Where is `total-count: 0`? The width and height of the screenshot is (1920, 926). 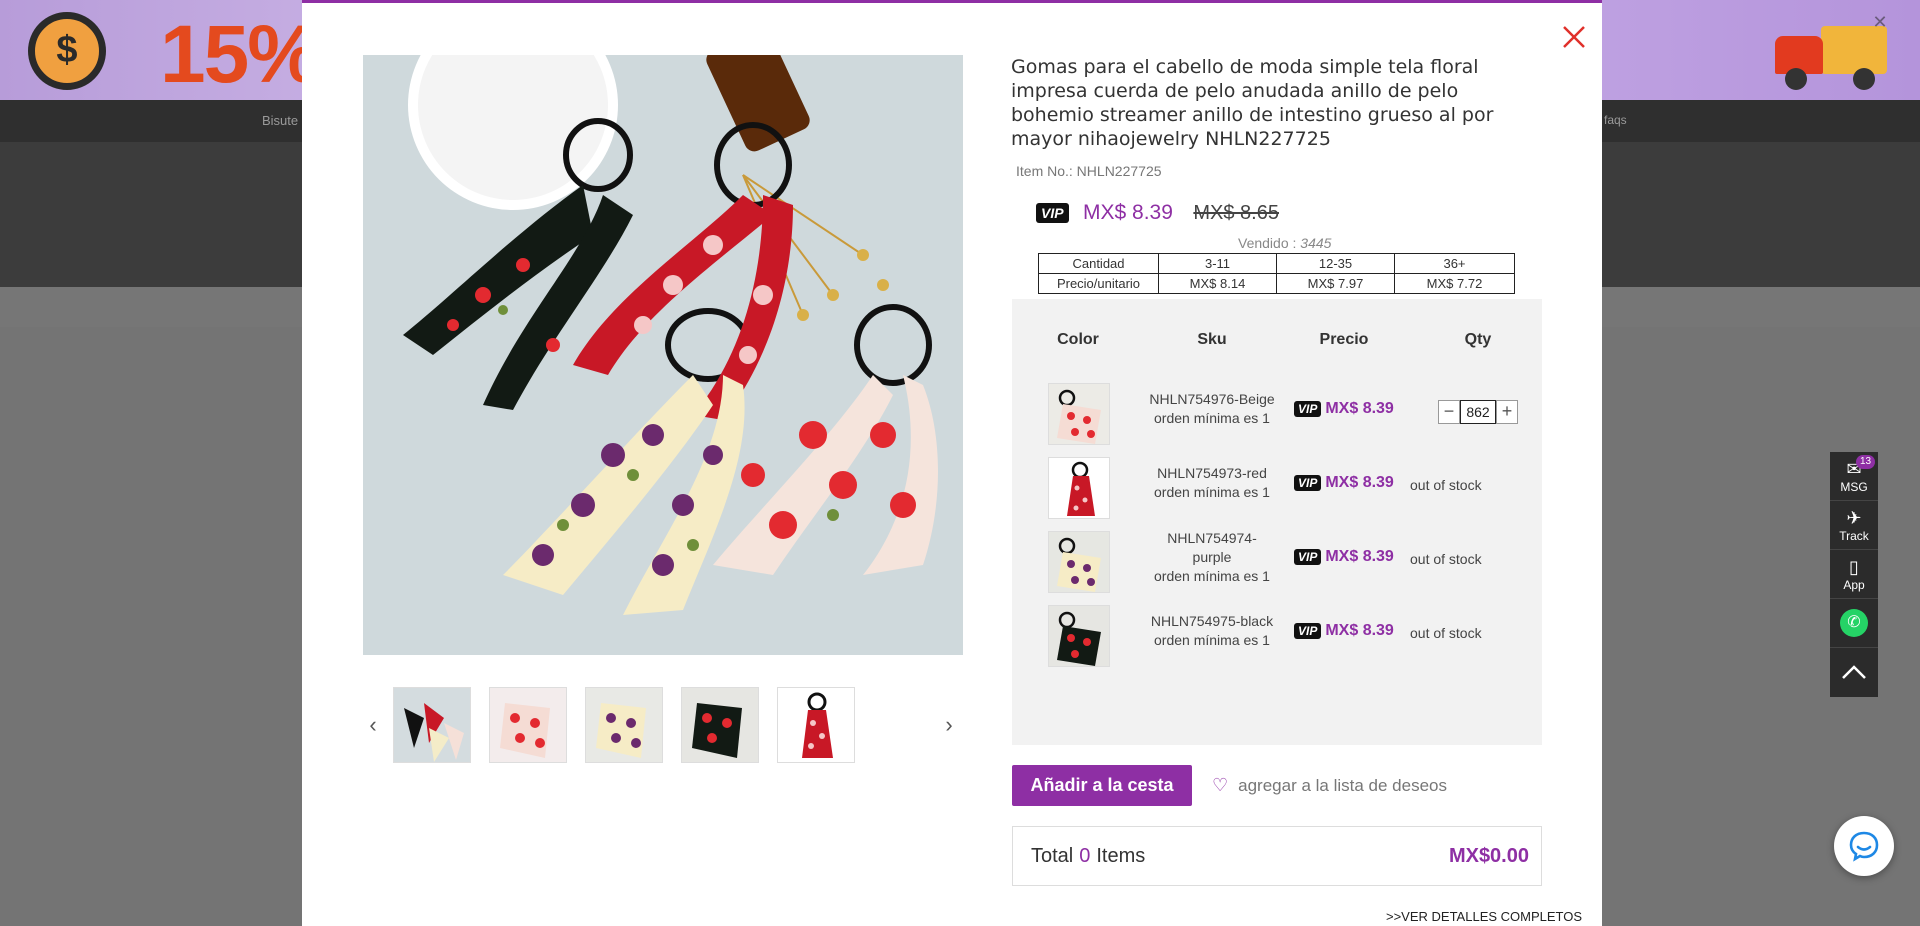
total-count: 0 is located at coordinates (1085, 856).